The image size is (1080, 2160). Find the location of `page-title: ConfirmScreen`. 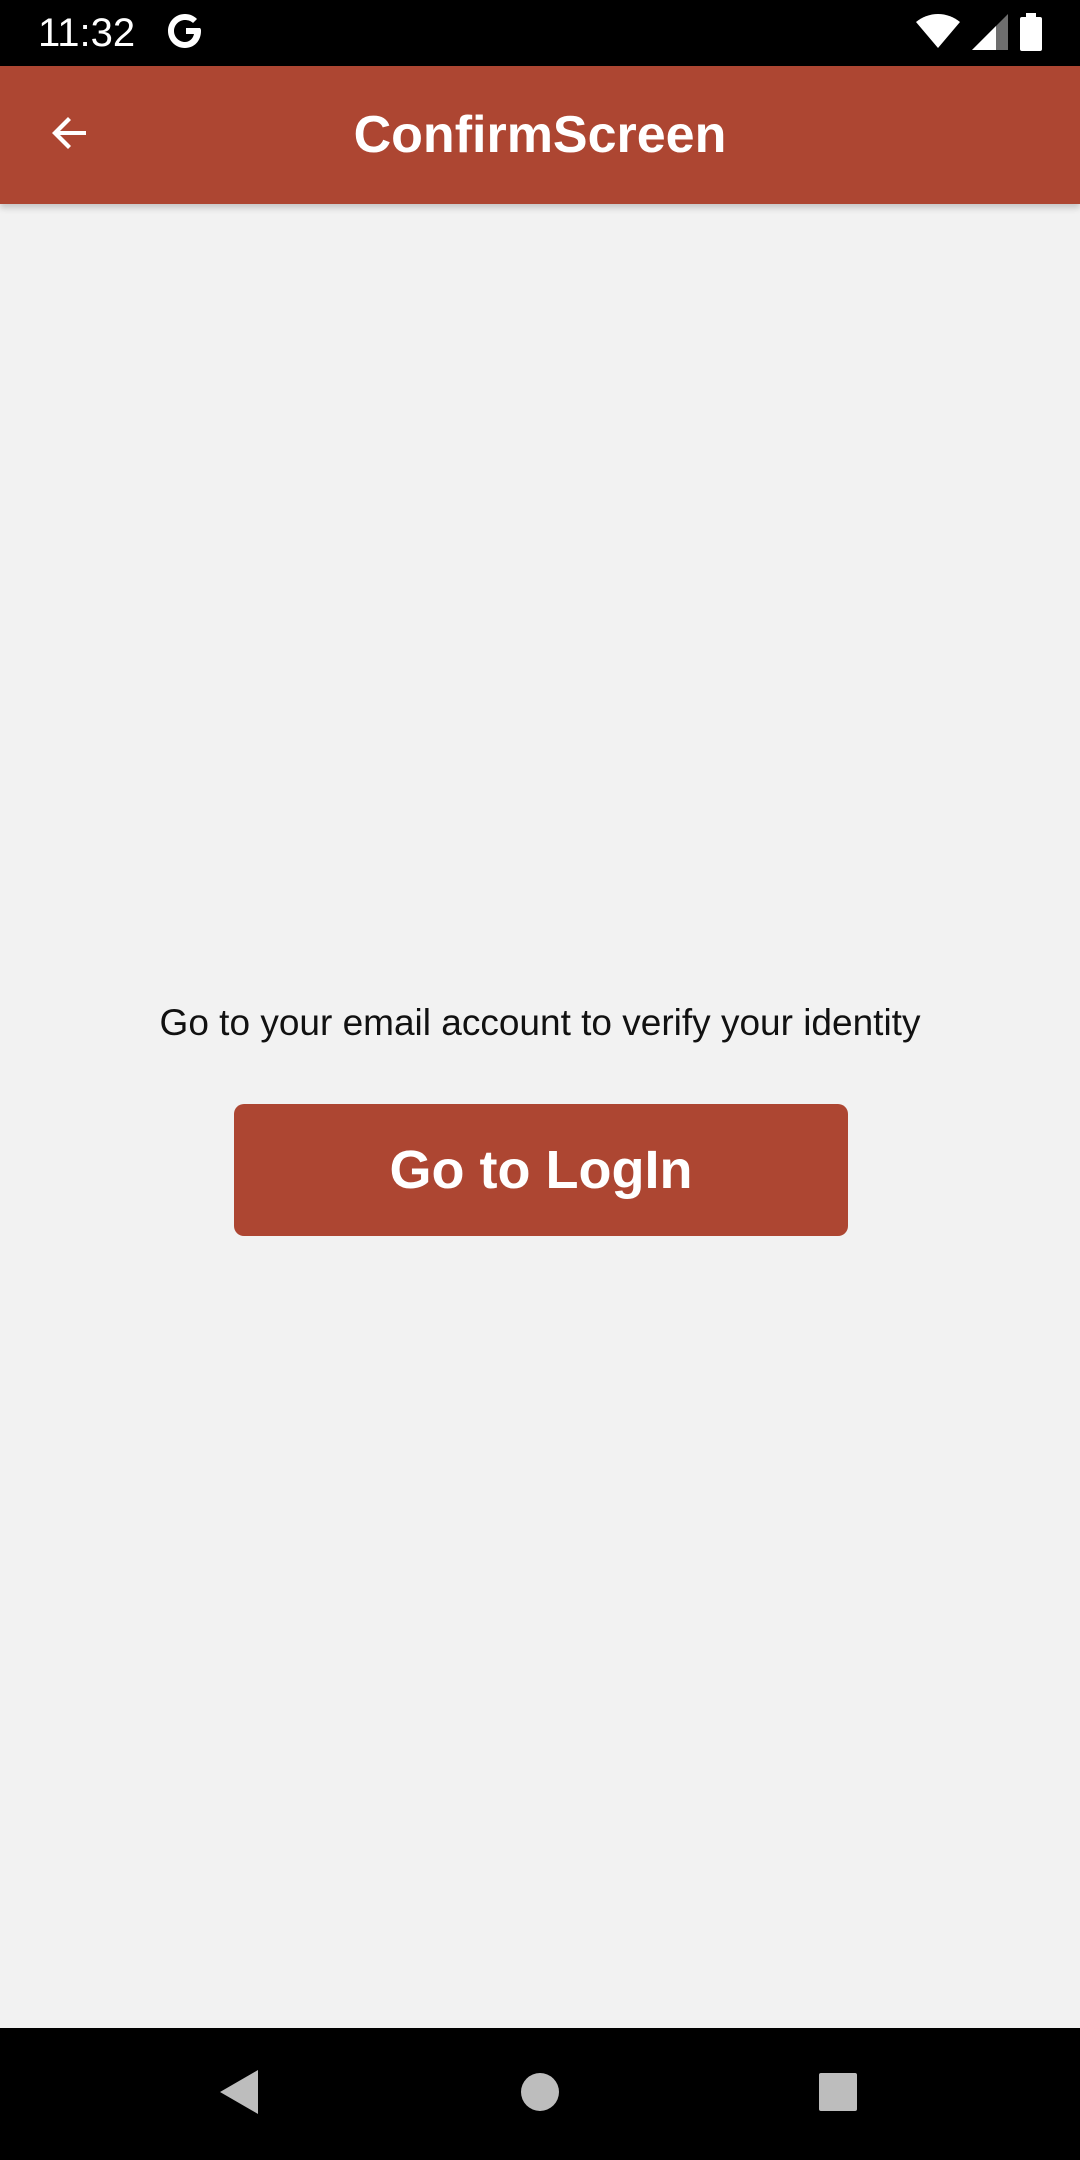

page-title: ConfirmScreen is located at coordinates (540, 135).